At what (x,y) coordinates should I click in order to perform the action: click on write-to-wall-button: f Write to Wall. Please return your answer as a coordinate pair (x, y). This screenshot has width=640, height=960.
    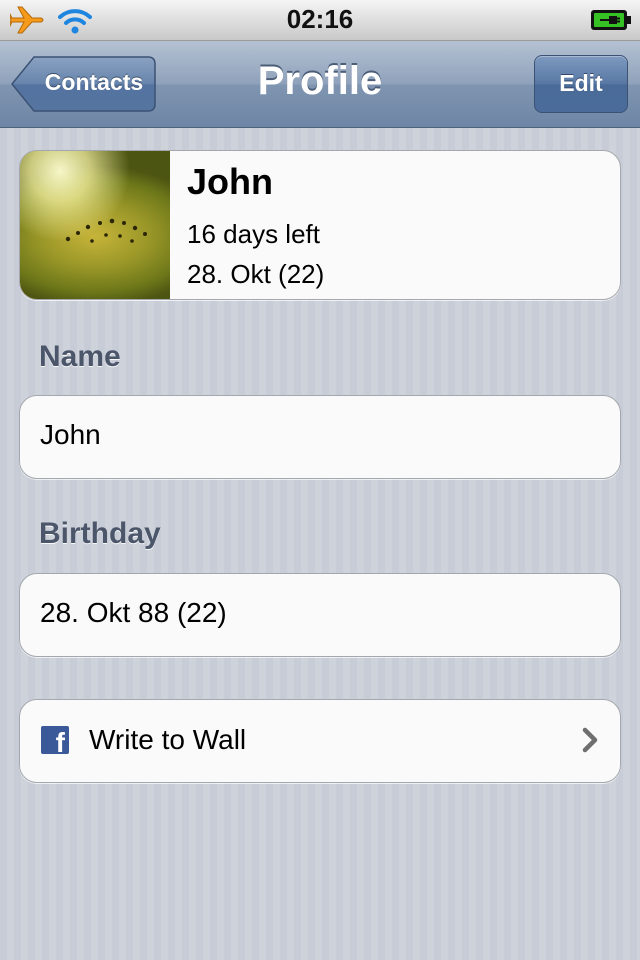
    Looking at the image, I should click on (320, 741).